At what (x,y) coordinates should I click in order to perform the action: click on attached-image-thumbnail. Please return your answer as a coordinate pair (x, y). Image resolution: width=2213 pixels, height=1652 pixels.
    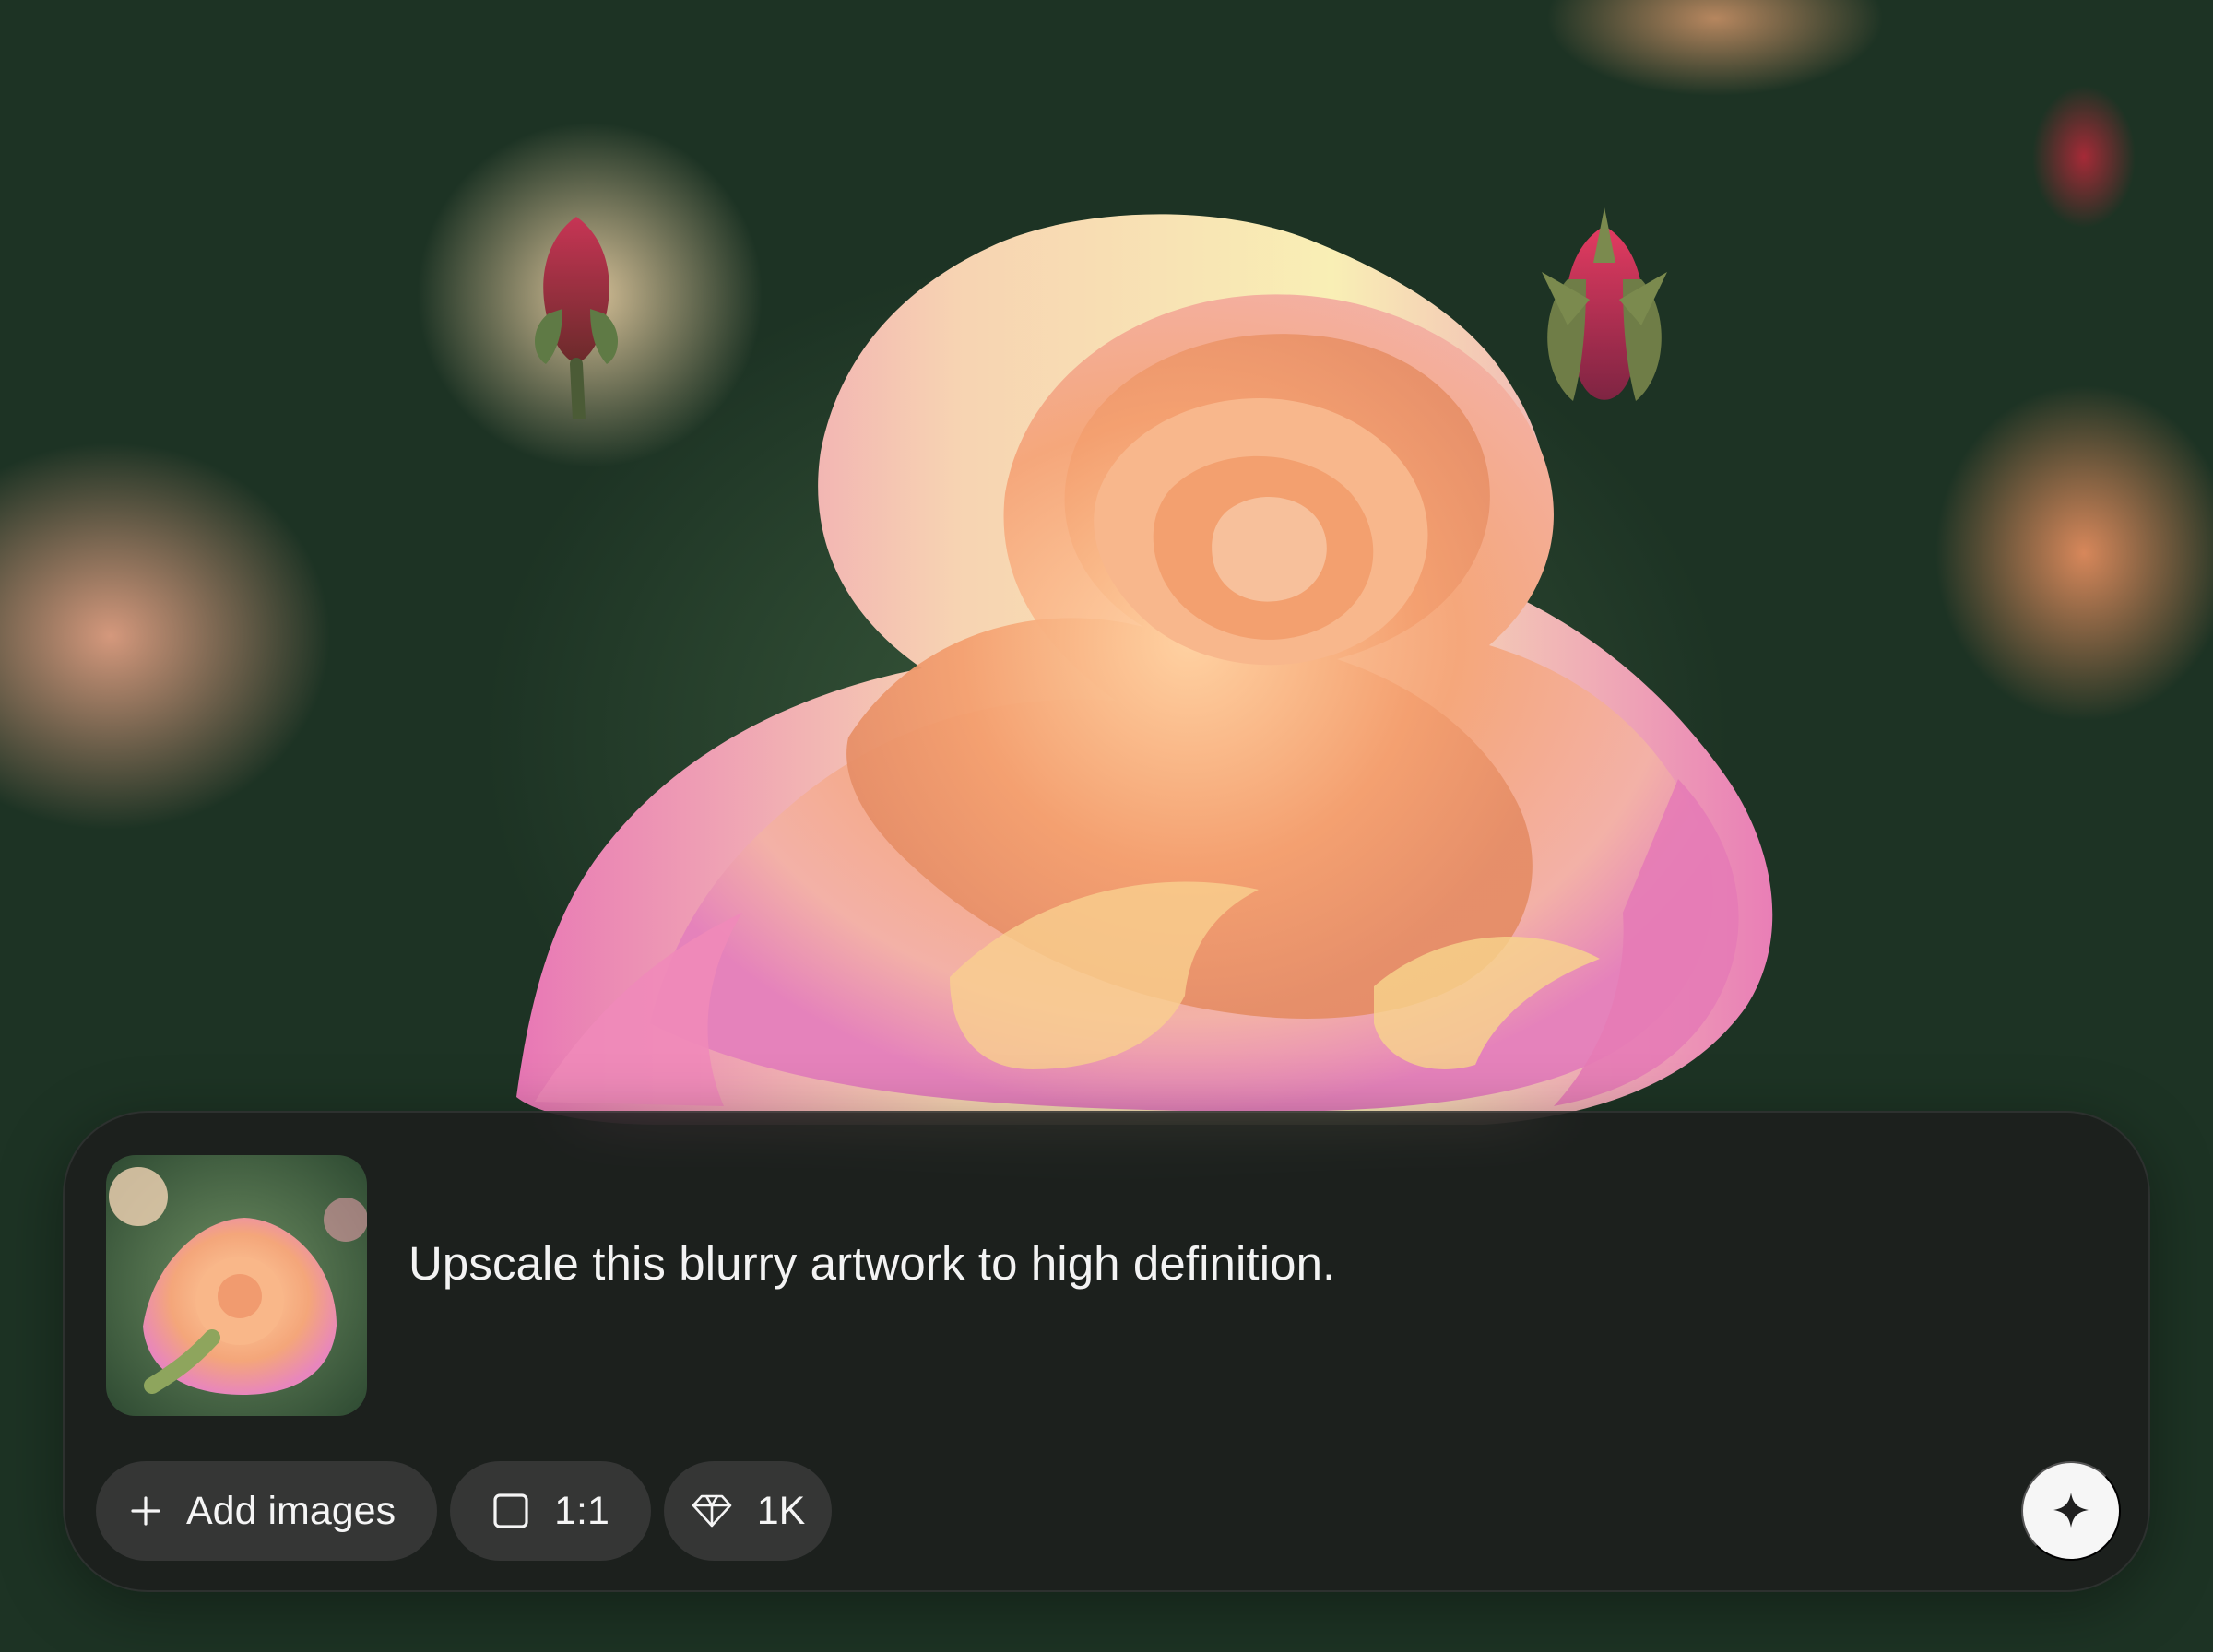
    Looking at the image, I should click on (236, 1285).